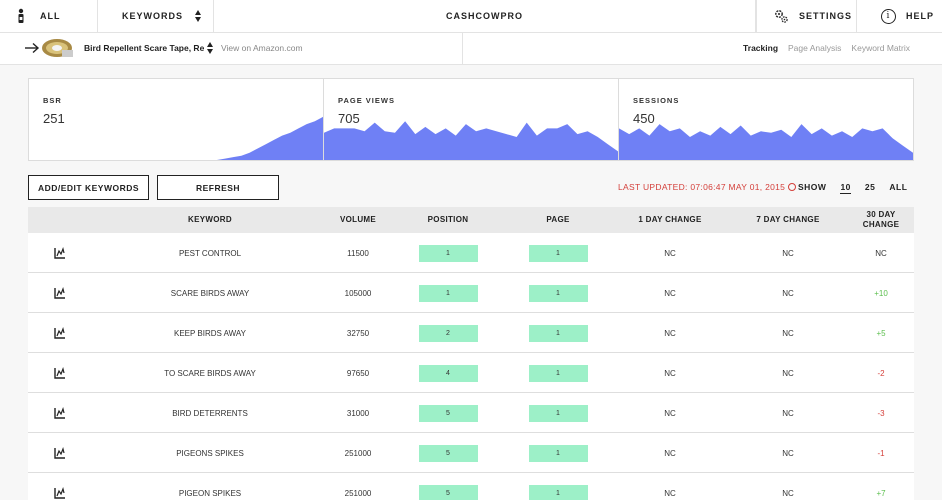 This screenshot has width=942, height=500. Describe the element at coordinates (558, 220) in the screenshot. I see `col-page: PAGE` at that location.